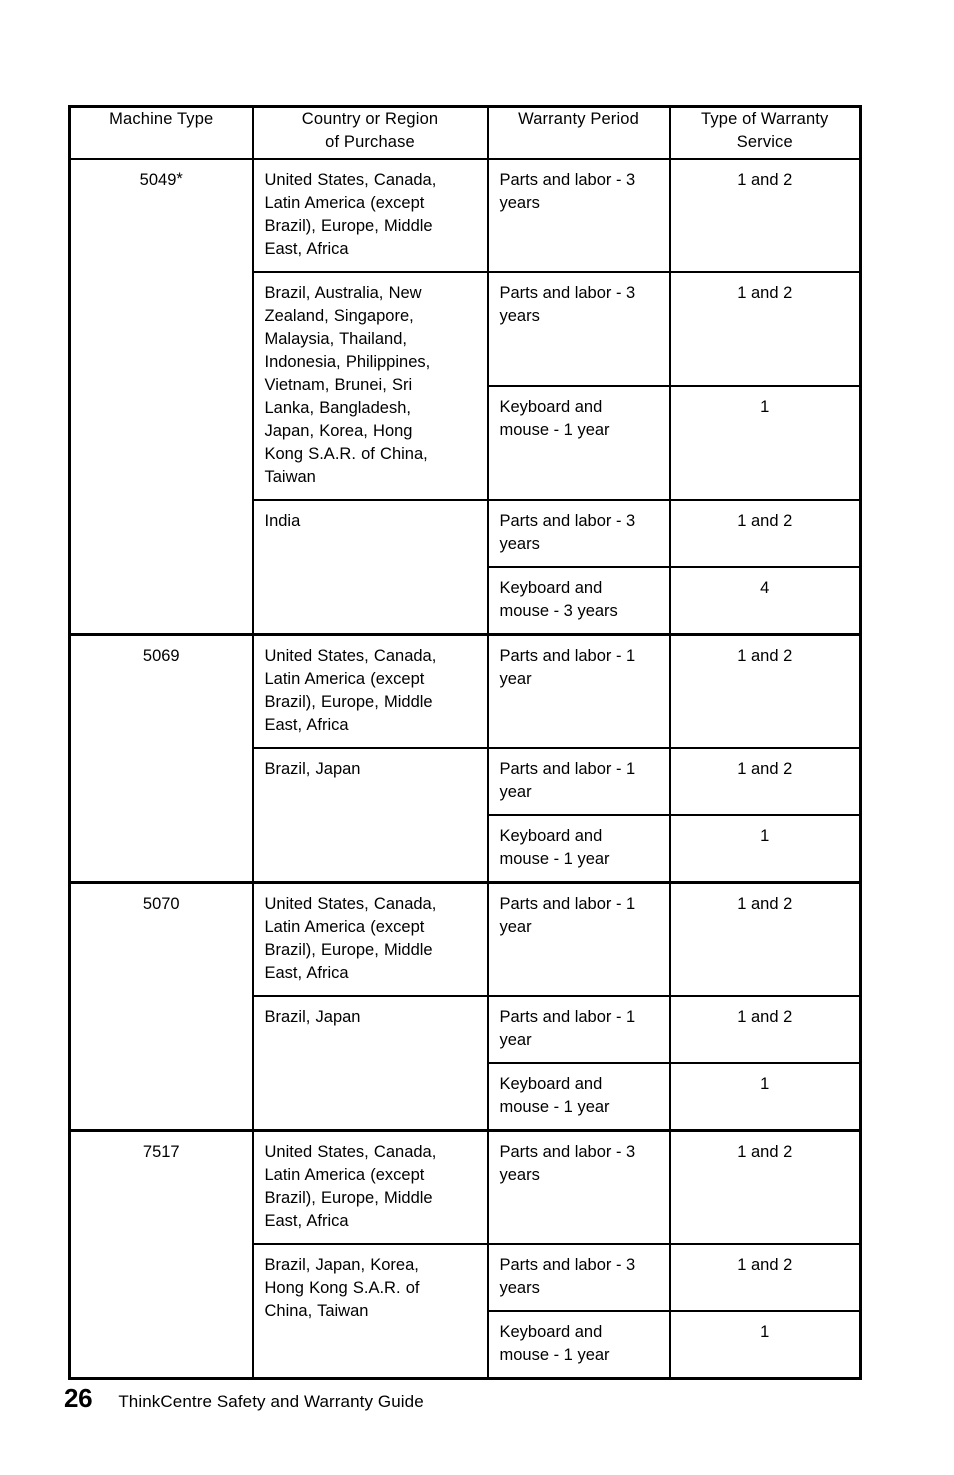  Describe the element at coordinates (370, 142) in the screenshot. I see `column-header-line: of Purchase` at that location.